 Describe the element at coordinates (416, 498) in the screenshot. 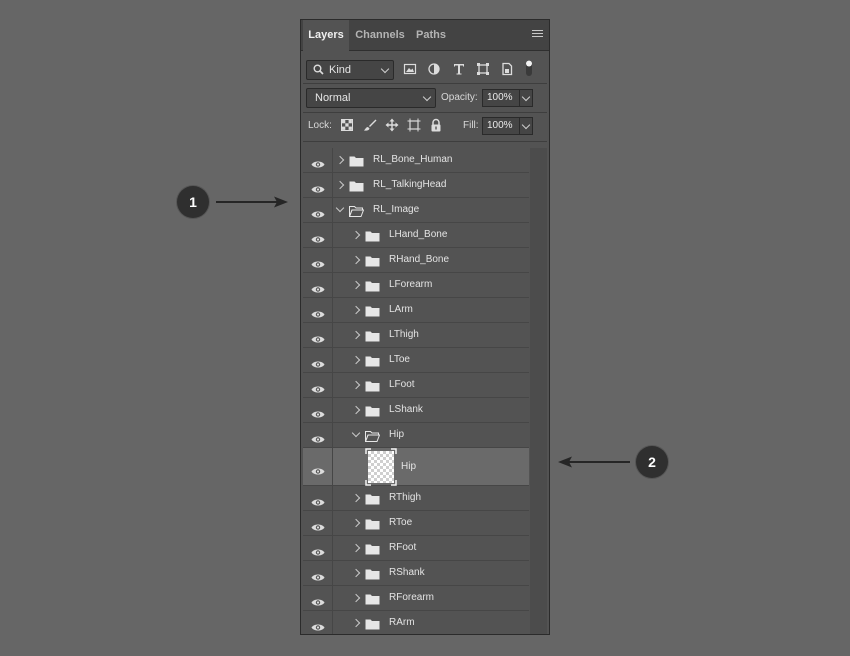

I see `layer-row: RThigh` at that location.